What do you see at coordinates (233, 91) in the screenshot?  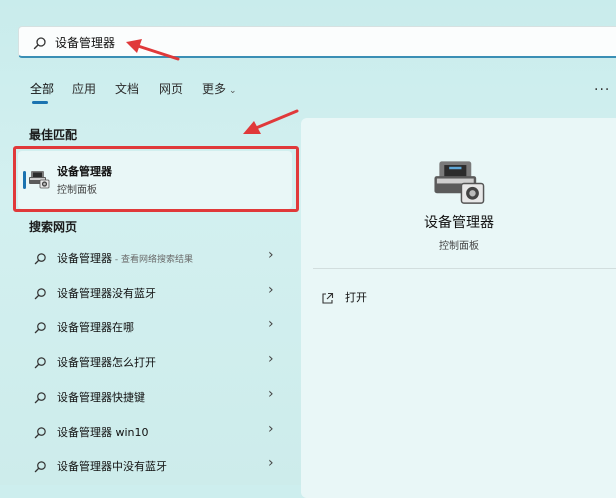 I see `chevron-down-icon: ⌄` at bounding box center [233, 91].